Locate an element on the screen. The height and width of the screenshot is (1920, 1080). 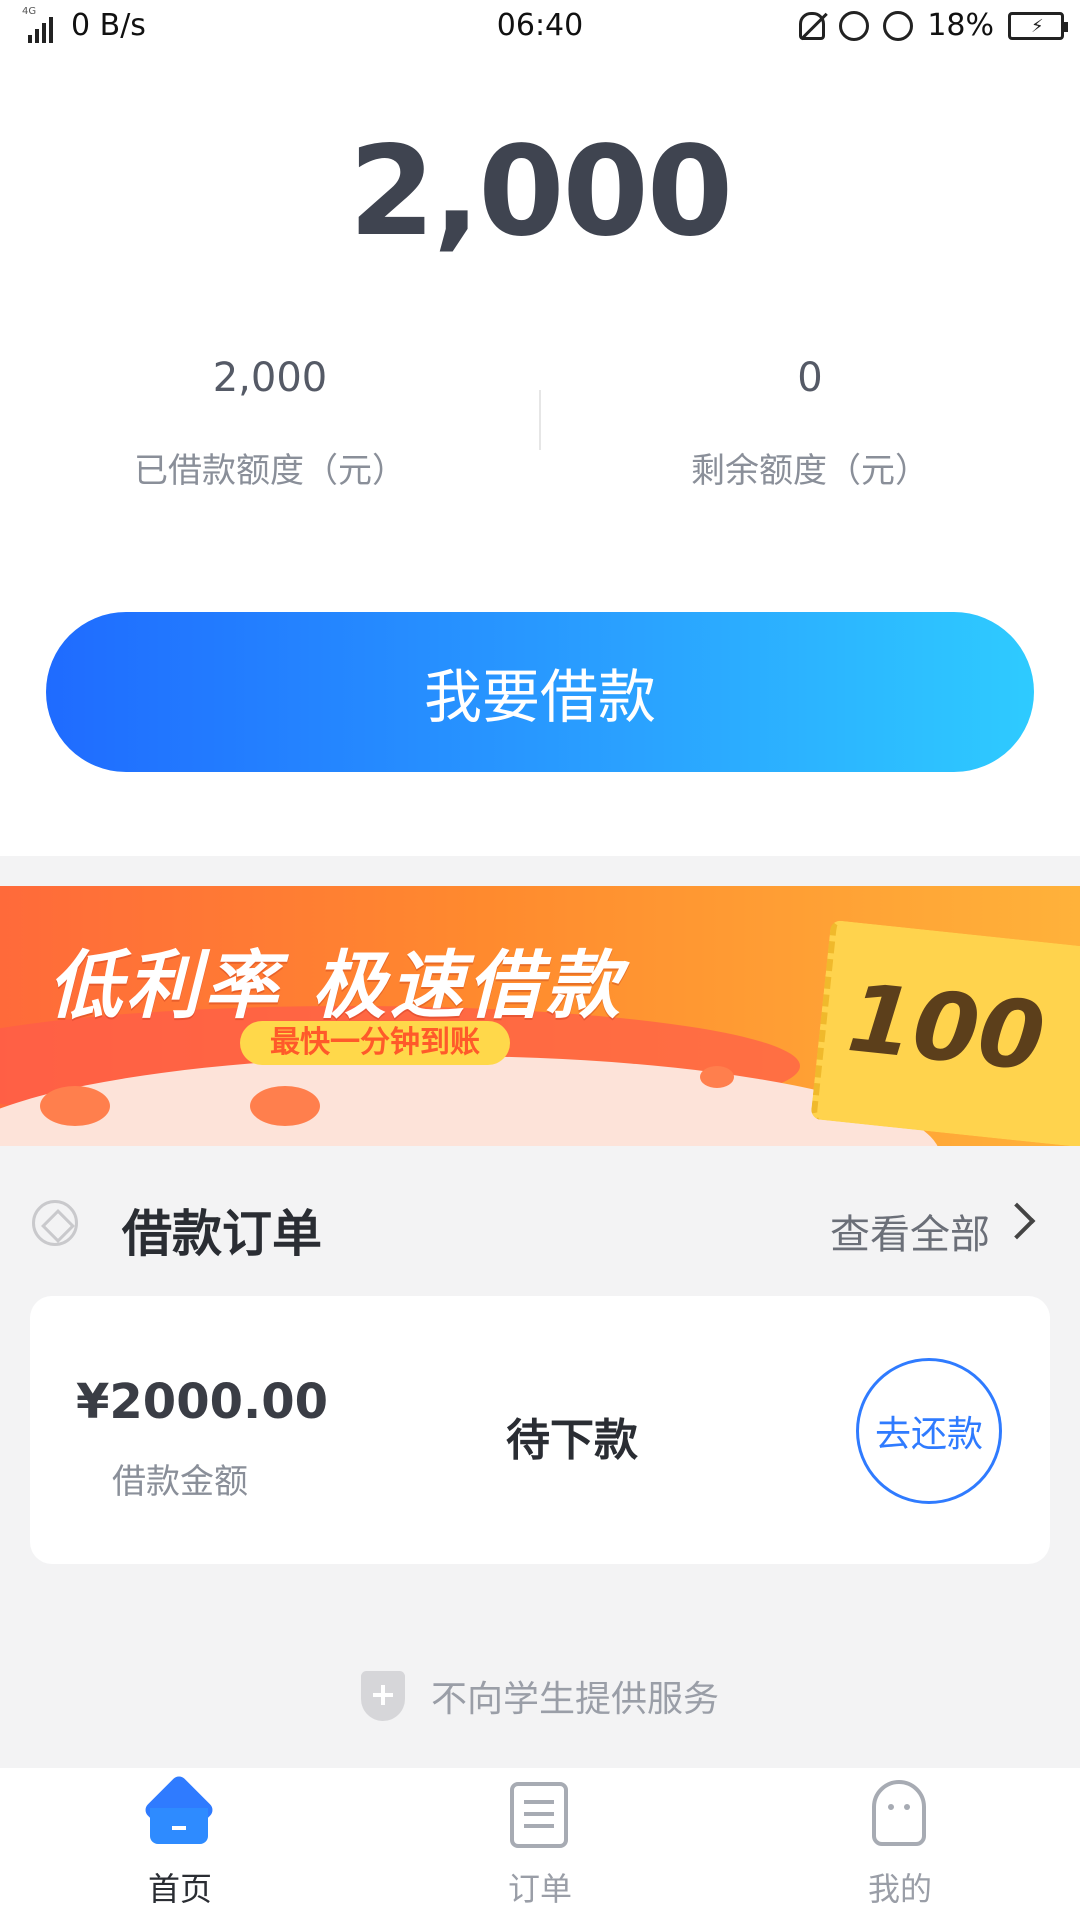
orders-header: 借款订单 查看全部 is located at coordinates (540, 1221).